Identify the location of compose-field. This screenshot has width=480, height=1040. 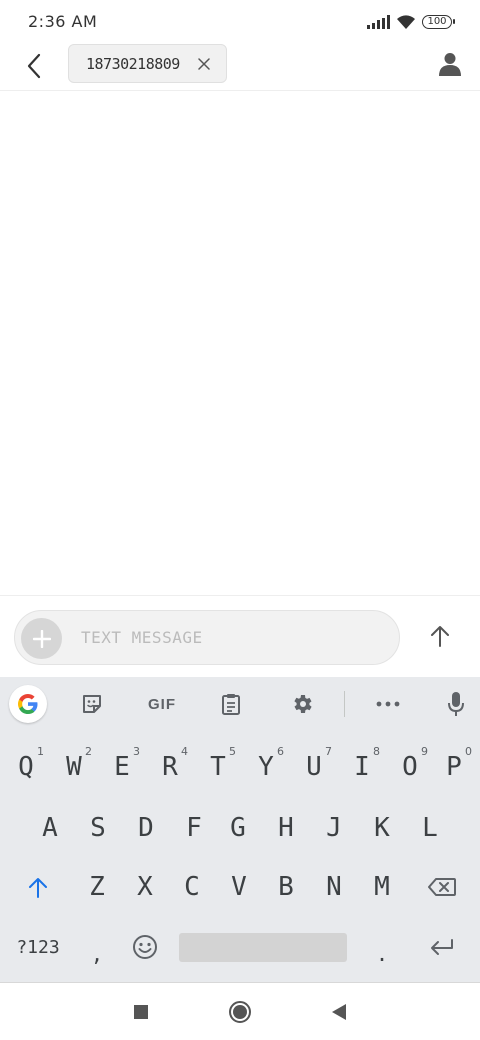
(207, 637).